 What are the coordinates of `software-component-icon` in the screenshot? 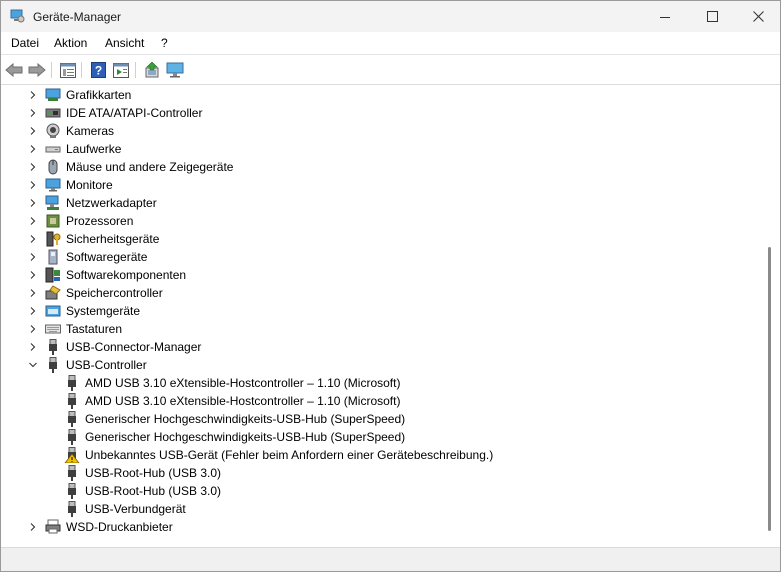 It's located at (53, 275).